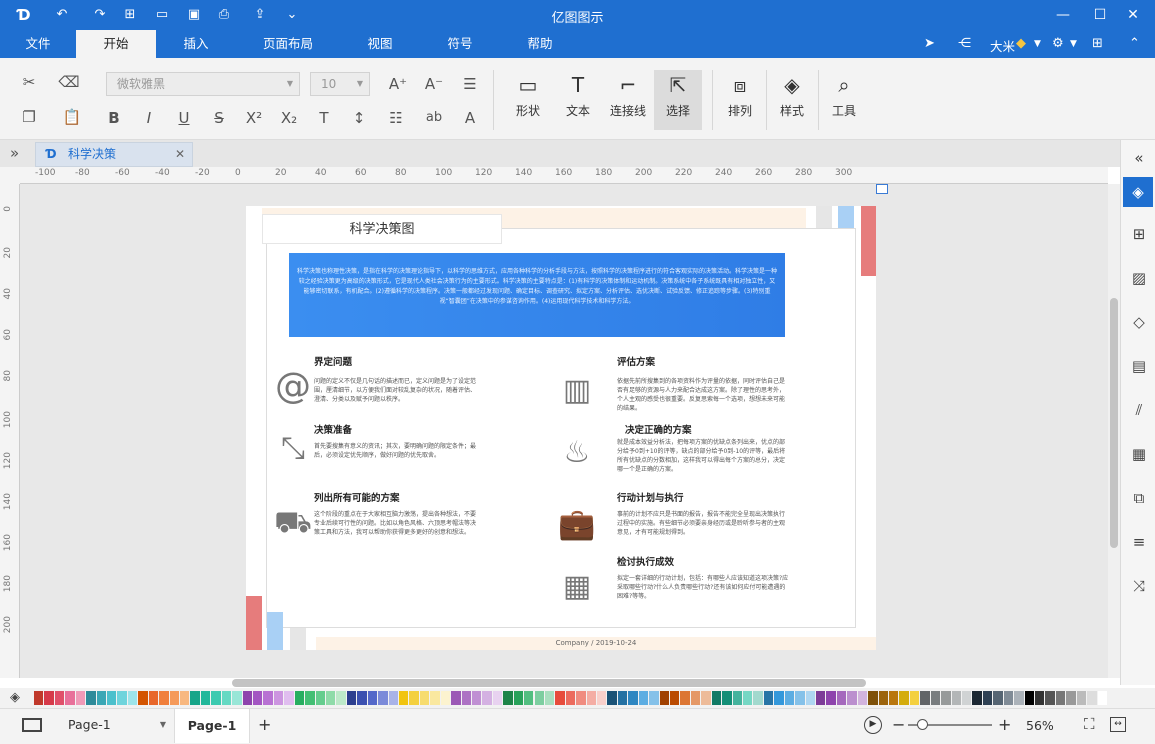 The height and width of the screenshot is (744, 1155). What do you see at coordinates (116, 44) in the screenshot?
I see `menu-home: 开始` at bounding box center [116, 44].